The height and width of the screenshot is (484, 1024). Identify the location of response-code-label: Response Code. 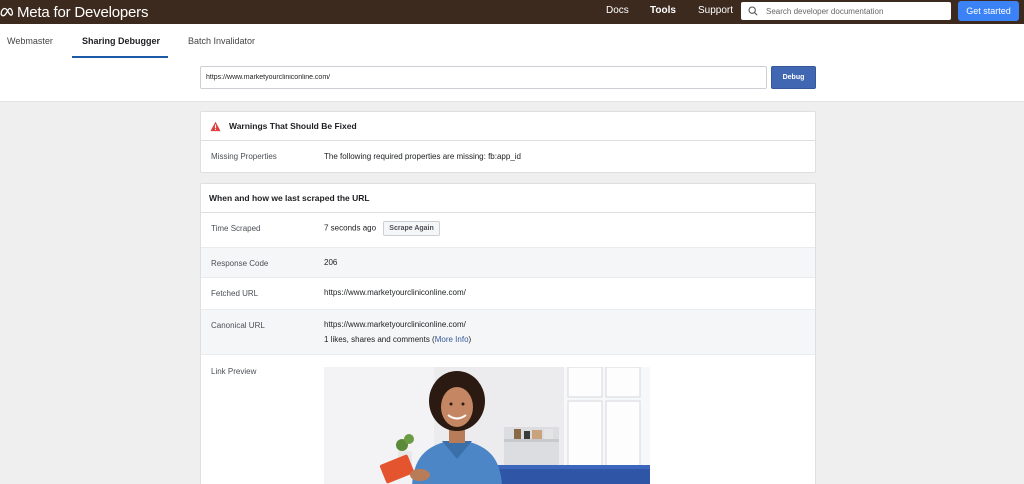
(240, 263).